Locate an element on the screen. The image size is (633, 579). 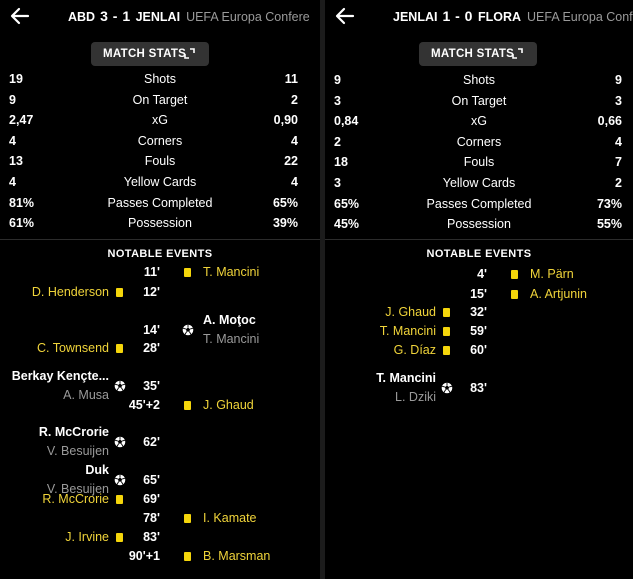
stat-away-value: 73% is located at coordinates (609, 203).